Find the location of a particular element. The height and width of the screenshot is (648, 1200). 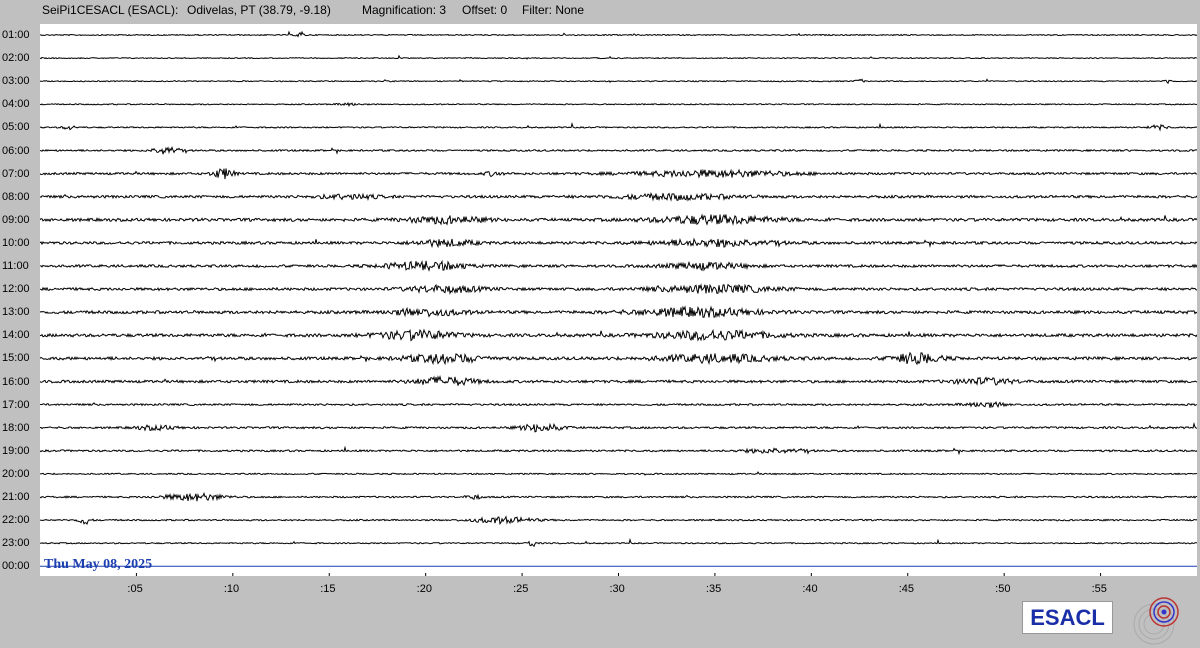

minute-tick-label: :25 is located at coordinates (521, 589).